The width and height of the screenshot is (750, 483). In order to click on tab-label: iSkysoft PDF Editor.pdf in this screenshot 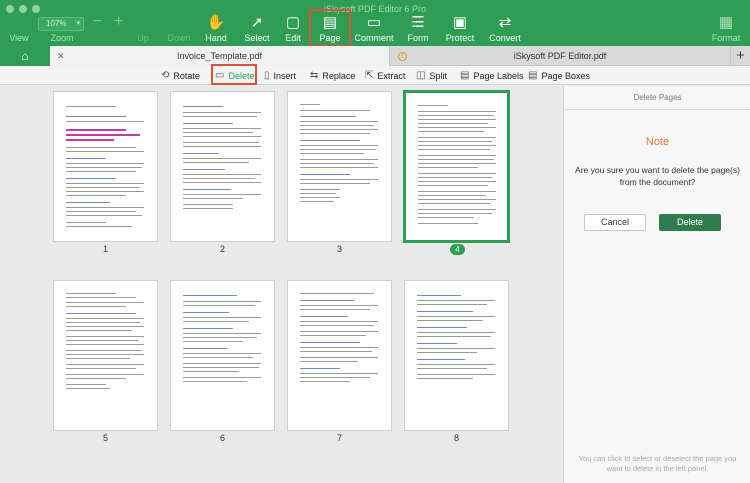, I will do `click(560, 56)`.